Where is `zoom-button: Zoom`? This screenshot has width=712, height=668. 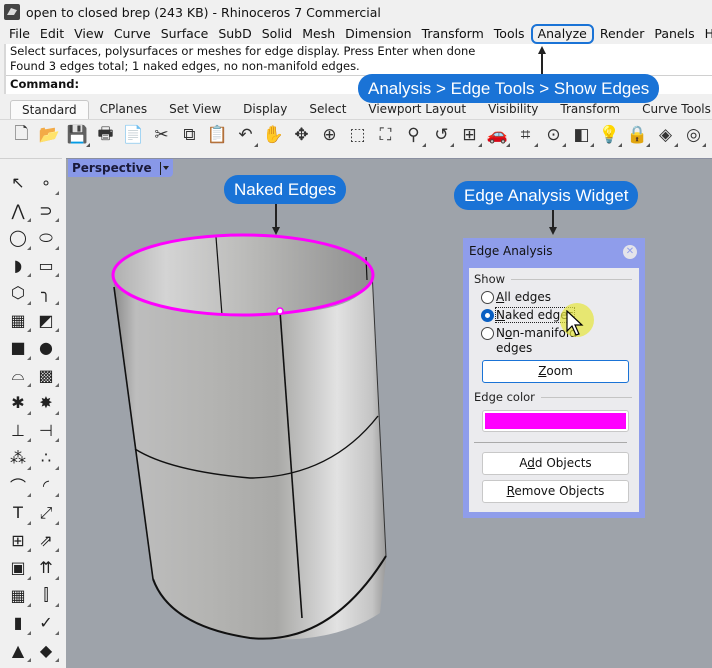 zoom-button: Zoom is located at coordinates (555, 371).